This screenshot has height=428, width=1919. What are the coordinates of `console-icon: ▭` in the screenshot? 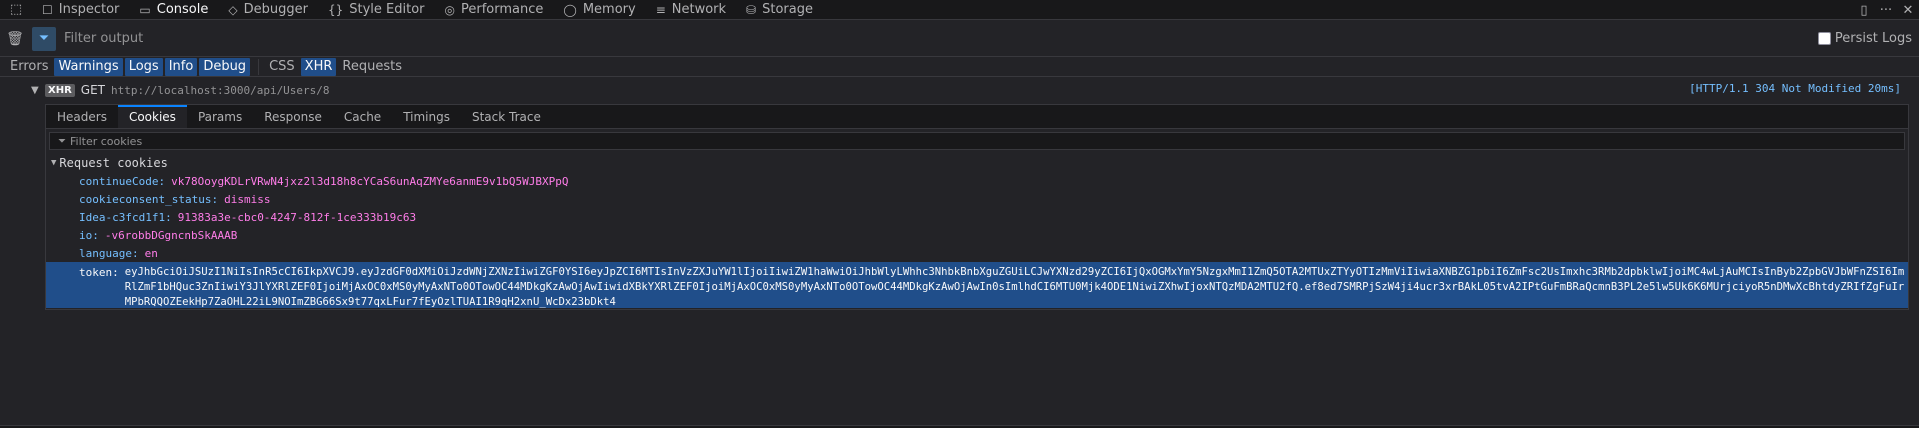 It's located at (145, 9).